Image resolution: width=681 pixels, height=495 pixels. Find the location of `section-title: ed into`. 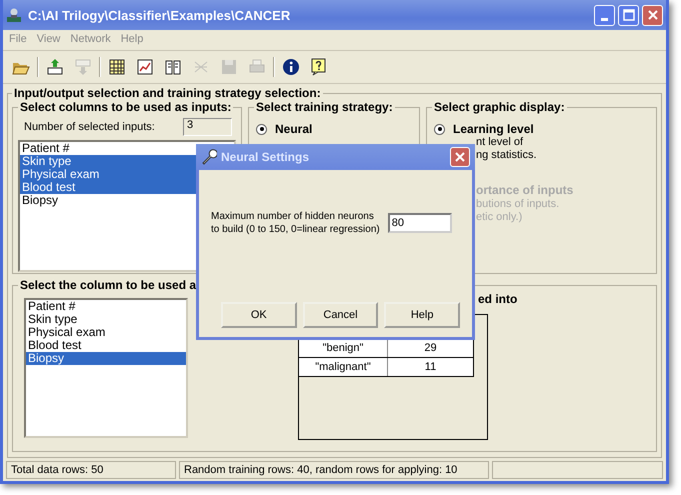

section-title: ed into is located at coordinates (498, 299).